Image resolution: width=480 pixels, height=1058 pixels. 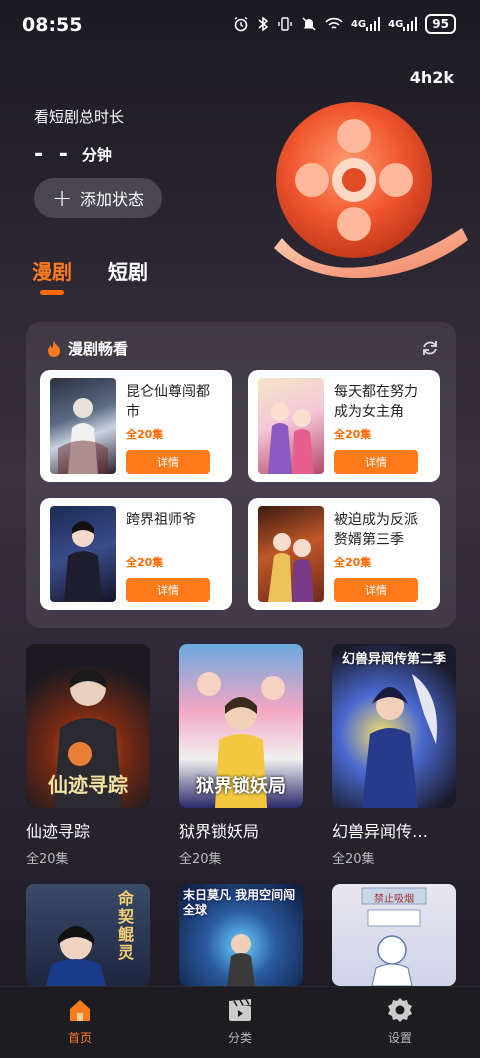 I want to click on drama-cover: 幻兽异闻传第二季, so click(x=394, y=726).